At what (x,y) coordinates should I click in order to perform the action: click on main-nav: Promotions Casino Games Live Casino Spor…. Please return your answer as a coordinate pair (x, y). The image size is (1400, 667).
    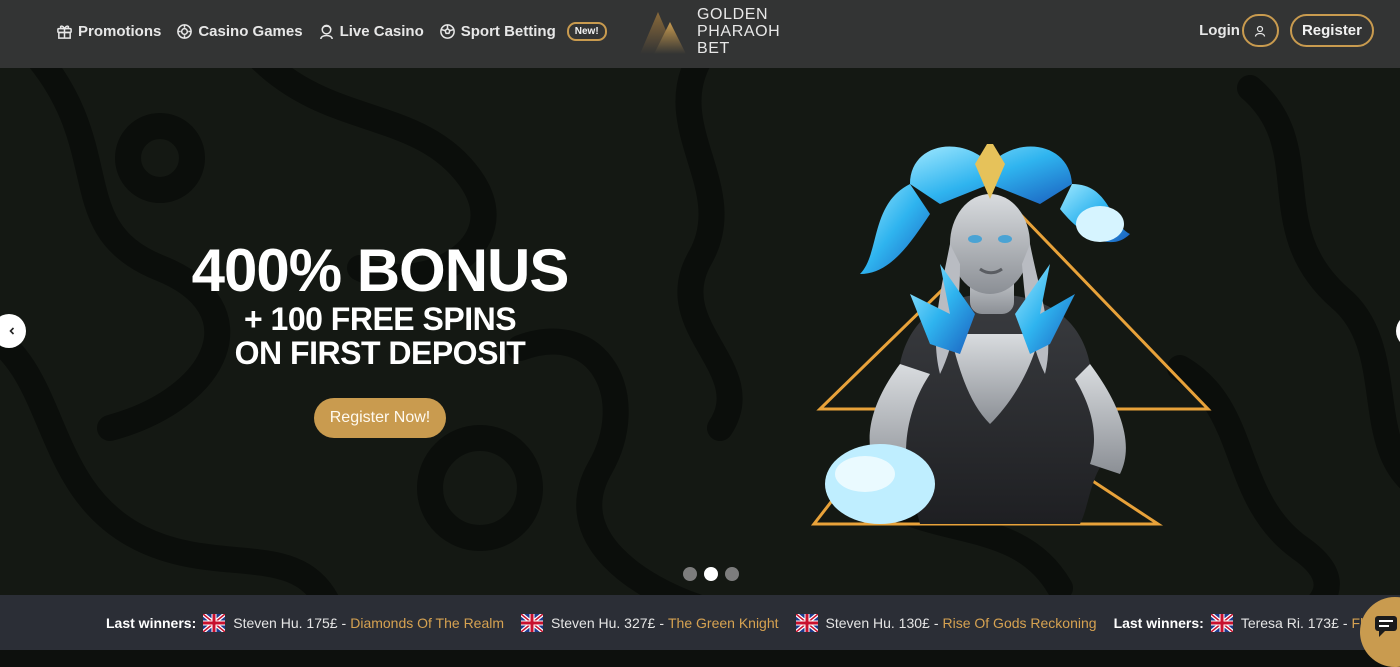
    Looking at the image, I should click on (339, 31).